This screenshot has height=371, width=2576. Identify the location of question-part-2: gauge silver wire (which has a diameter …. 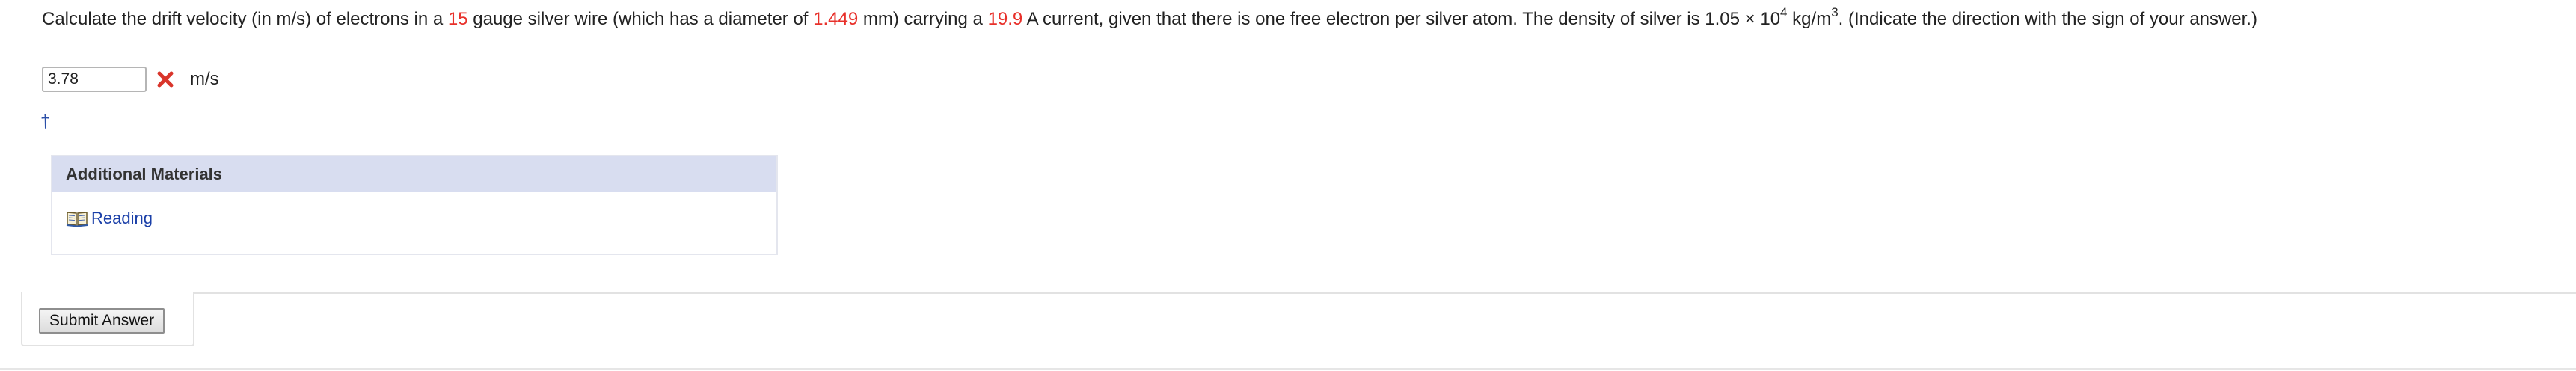
(640, 19).